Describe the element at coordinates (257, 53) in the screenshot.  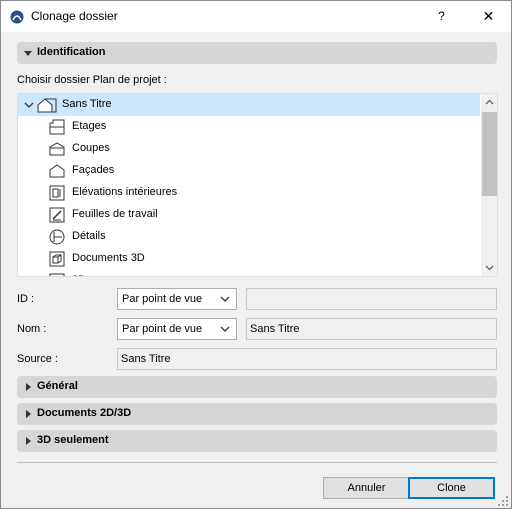
I see `section-identification: Identification` at that location.